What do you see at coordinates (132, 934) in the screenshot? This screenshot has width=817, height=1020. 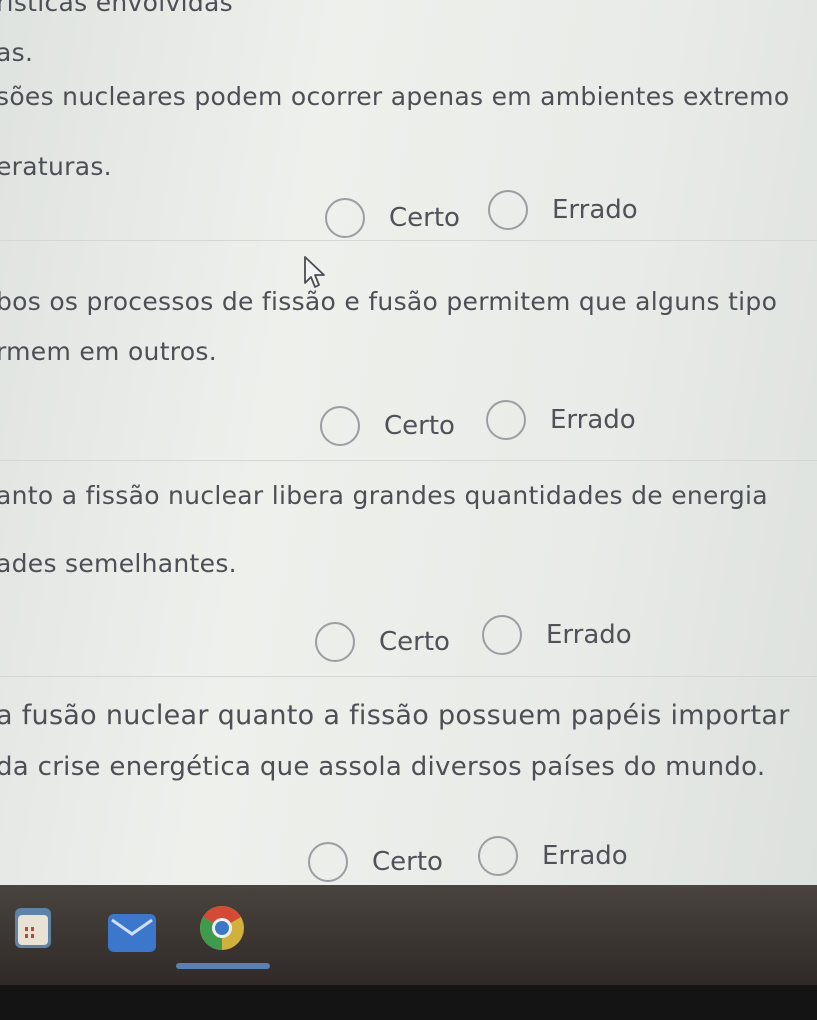 I see `mail-app-icon` at bounding box center [132, 934].